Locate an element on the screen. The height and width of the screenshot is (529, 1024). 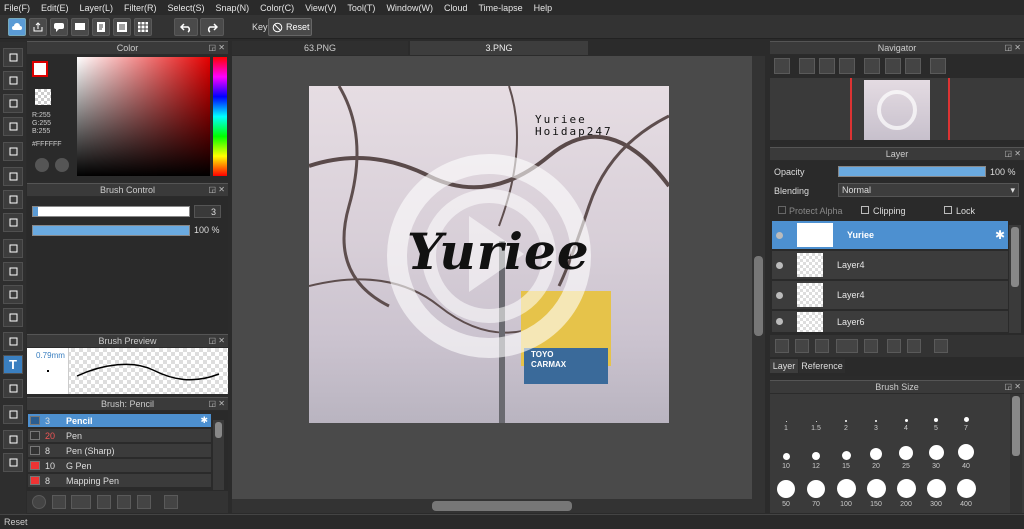
gear-icon: ✱ is located at coordinates (204, 420).